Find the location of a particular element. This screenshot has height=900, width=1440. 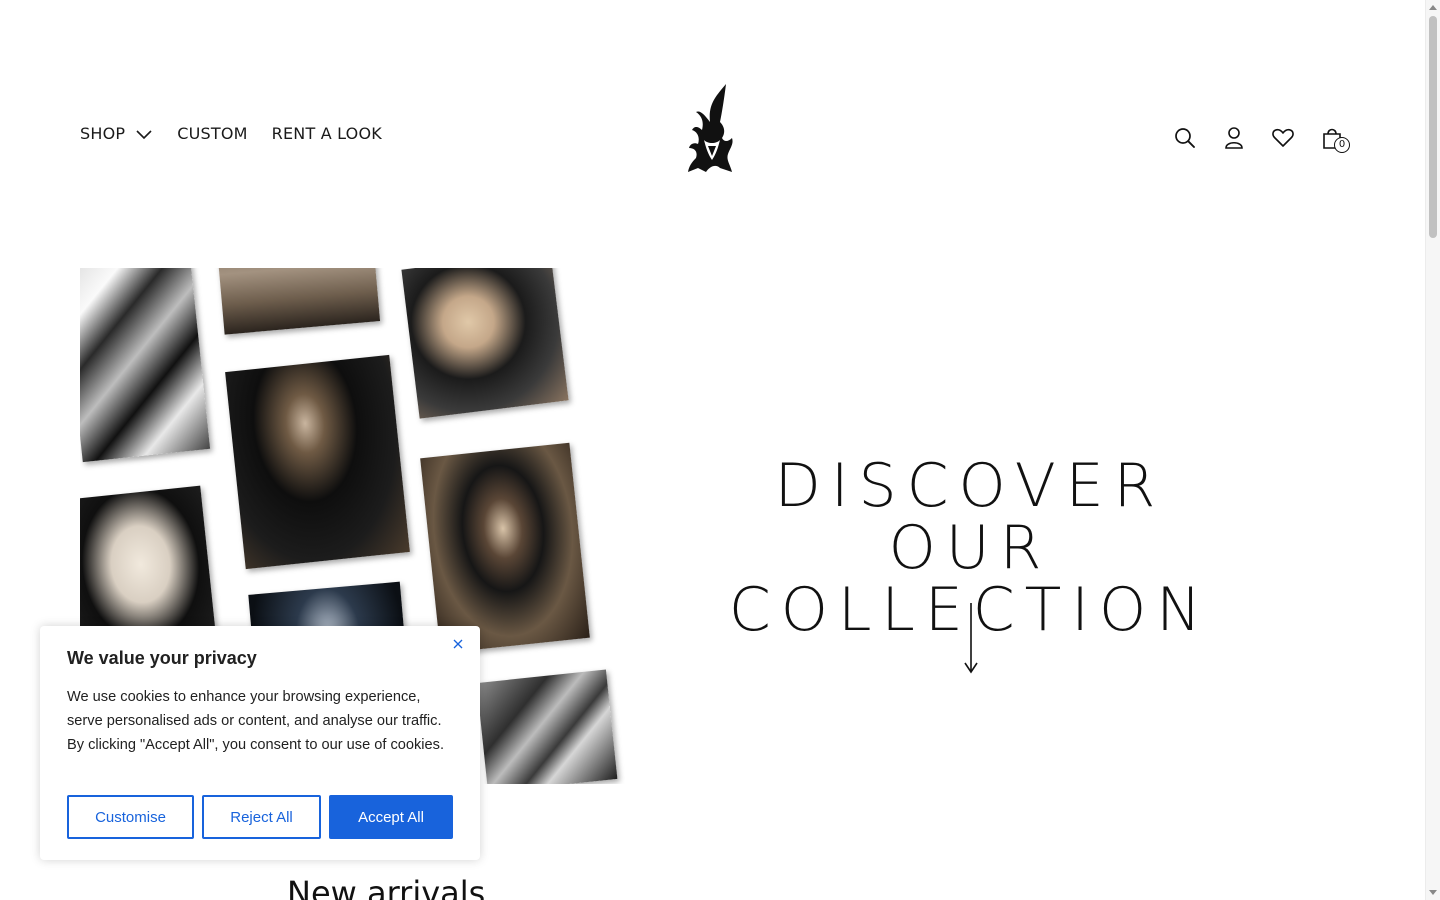

reject-all-button: Reject All is located at coordinates (261, 817).